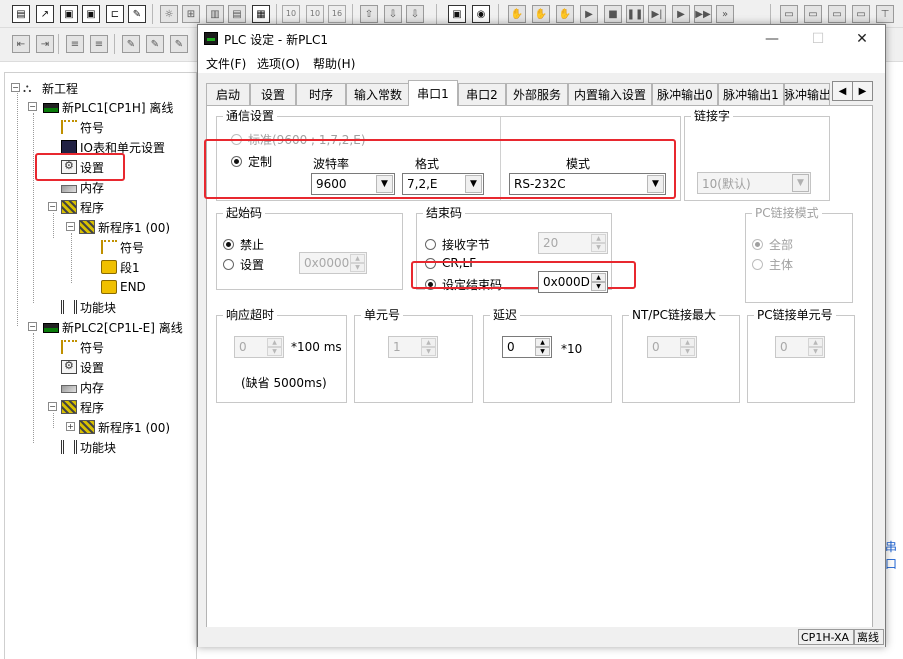  Describe the element at coordinates (315, 14) in the screenshot. I see `counter-10b-icon: 10` at that location.